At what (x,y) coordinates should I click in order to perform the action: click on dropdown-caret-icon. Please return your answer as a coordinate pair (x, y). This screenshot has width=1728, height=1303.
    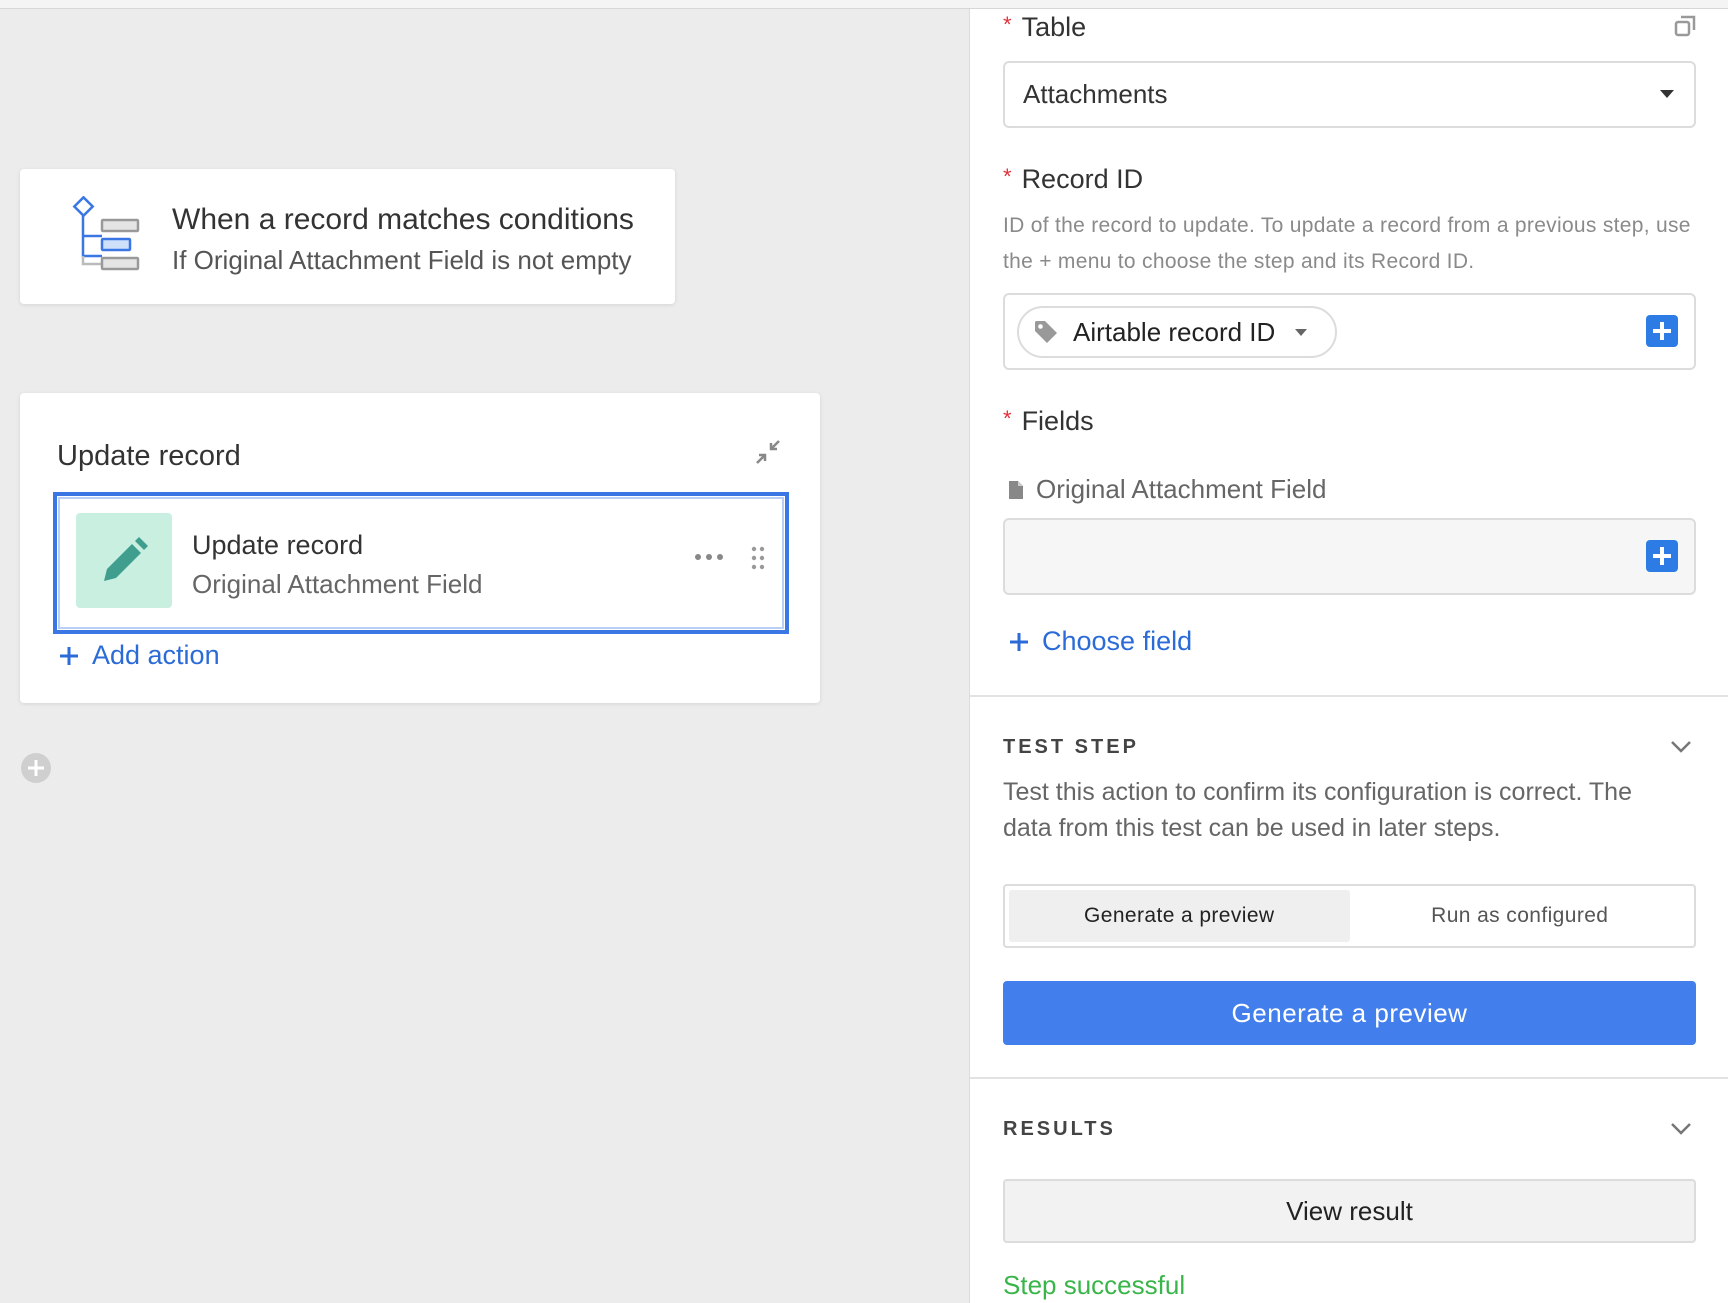
    Looking at the image, I should click on (1667, 94).